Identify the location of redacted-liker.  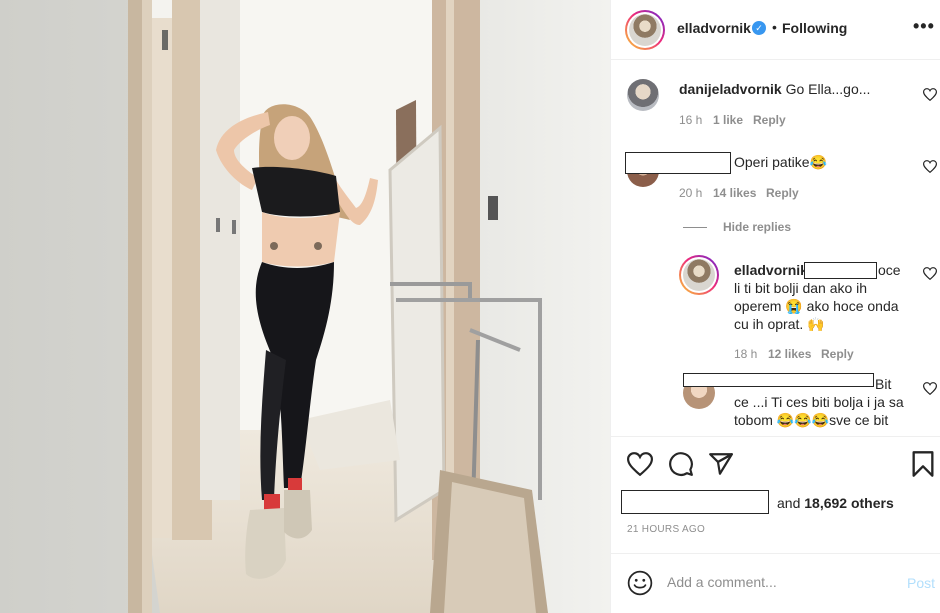
(695, 502).